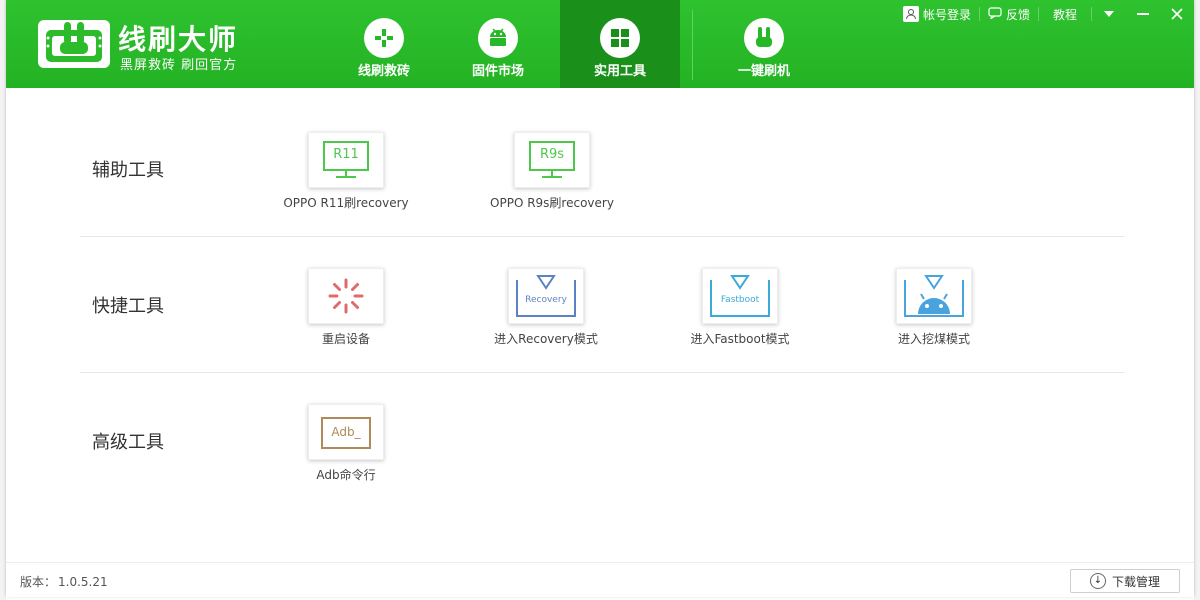 This screenshot has width=1200, height=600. I want to click on app-logo, so click(74, 44).